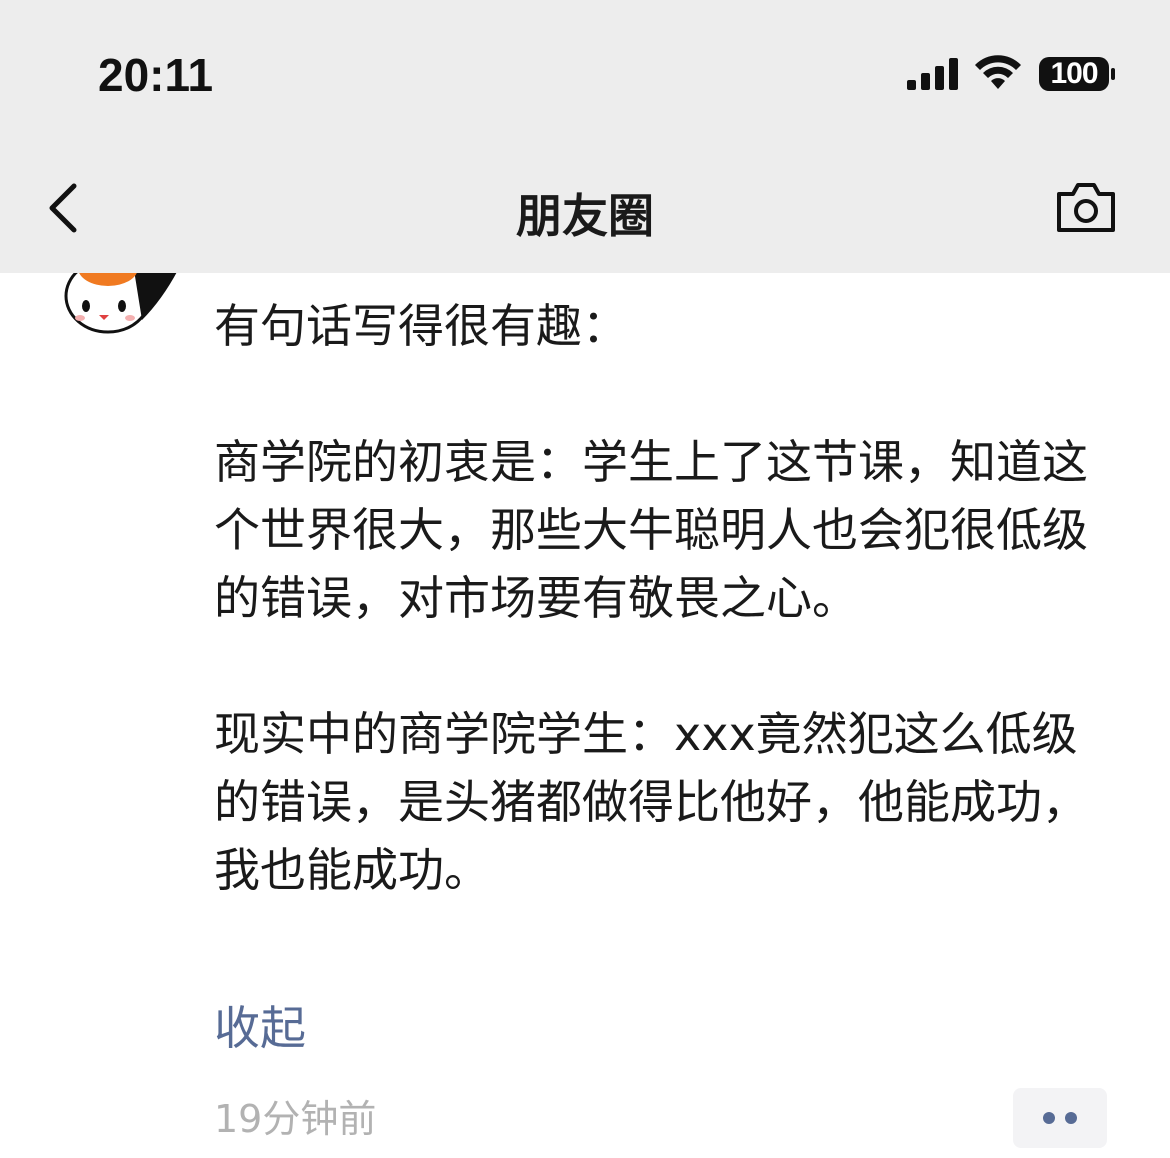 The height and width of the screenshot is (1158, 1170). What do you see at coordinates (585, 216) in the screenshot?
I see `page-title: 朋友圈` at bounding box center [585, 216].